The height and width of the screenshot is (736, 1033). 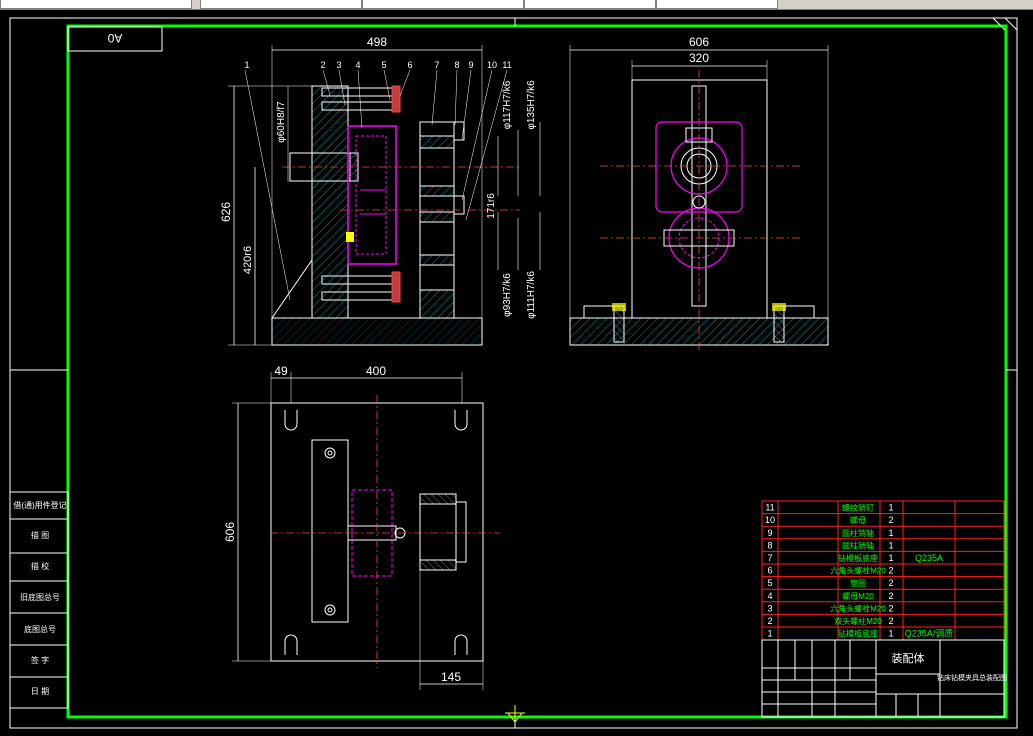 I want to click on svg-text: 9, so click(x=470, y=65).